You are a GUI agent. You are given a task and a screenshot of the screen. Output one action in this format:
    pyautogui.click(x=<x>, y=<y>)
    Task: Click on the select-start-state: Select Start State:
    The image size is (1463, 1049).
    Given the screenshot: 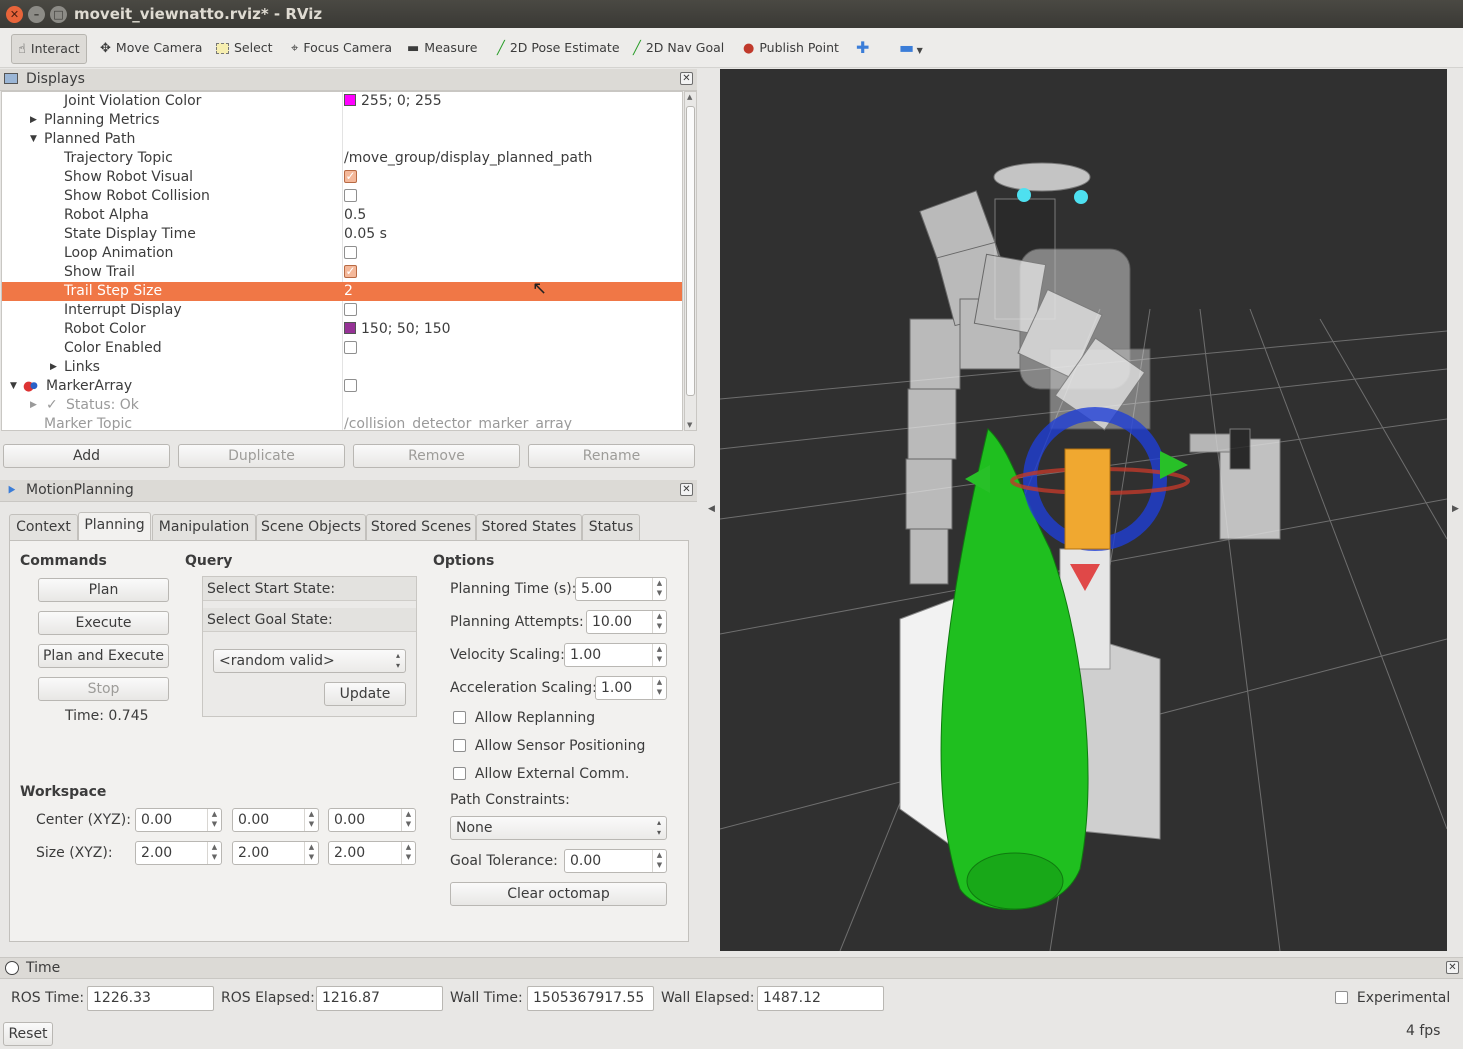 What is the action you would take?
    pyautogui.click(x=309, y=589)
    